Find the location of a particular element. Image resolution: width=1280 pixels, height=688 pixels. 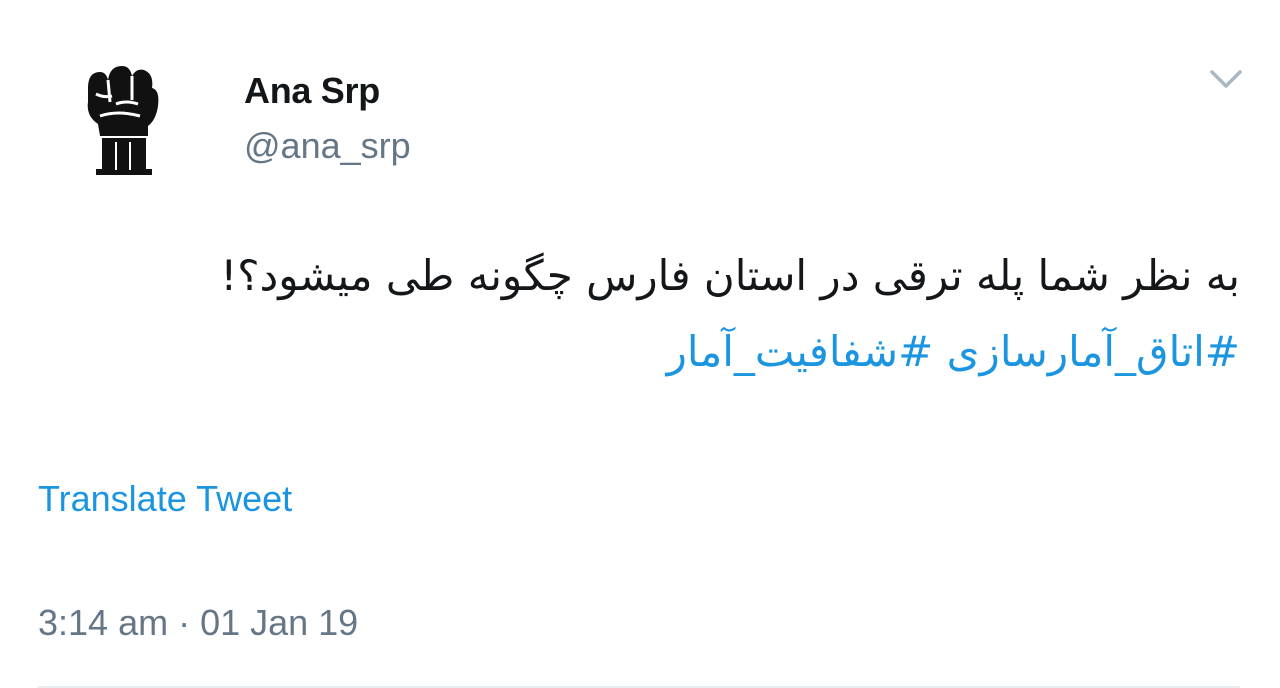

author-display-name: Ana Srp is located at coordinates (312, 91).